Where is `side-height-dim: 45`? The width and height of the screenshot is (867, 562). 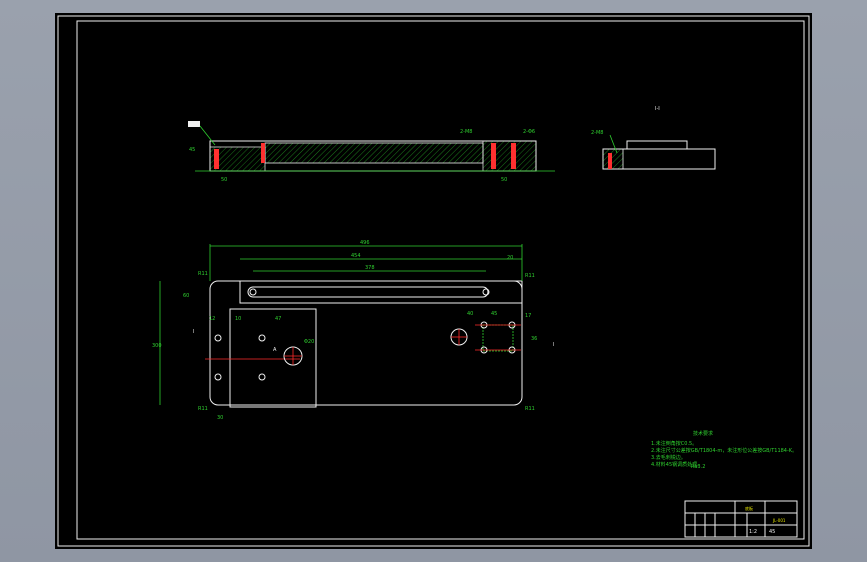
side-height-dim: 45 is located at coordinates (192, 150).